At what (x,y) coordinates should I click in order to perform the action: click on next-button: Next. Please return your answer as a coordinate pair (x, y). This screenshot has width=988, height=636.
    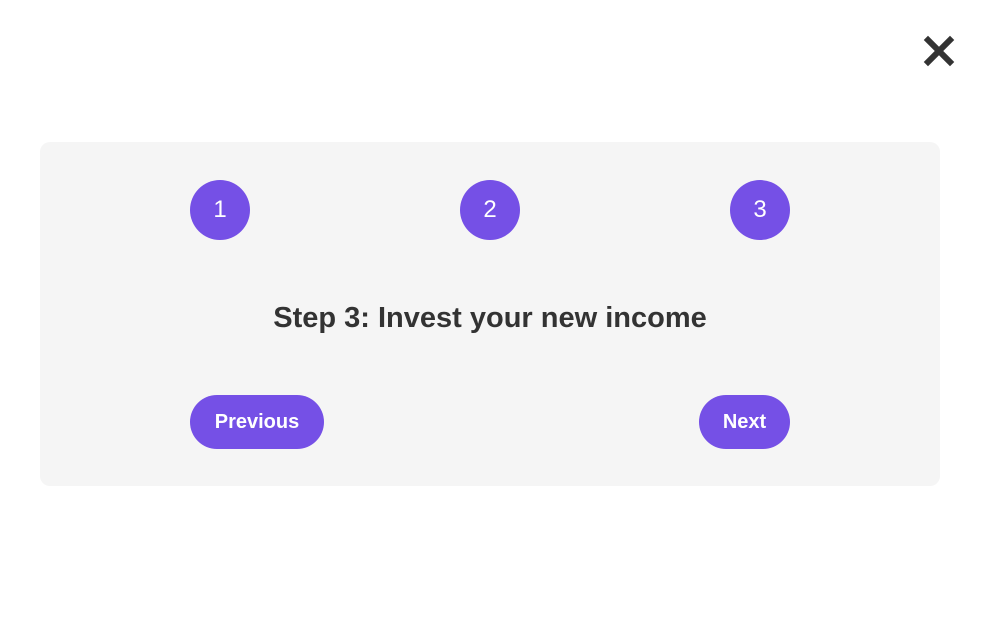
    Looking at the image, I should click on (744, 422).